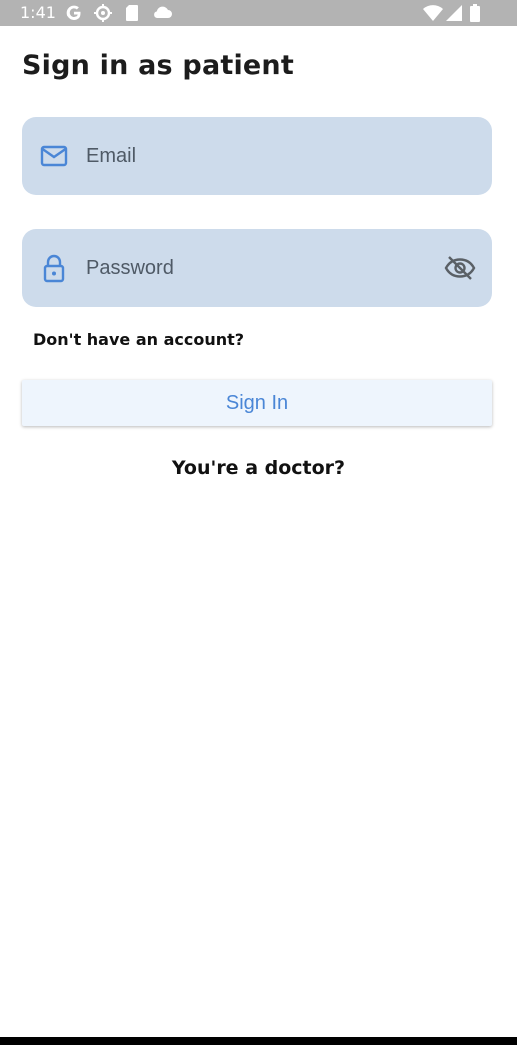 The height and width of the screenshot is (1045, 517). Describe the element at coordinates (38, 12) in the screenshot. I see `status-time: 1:41` at that location.